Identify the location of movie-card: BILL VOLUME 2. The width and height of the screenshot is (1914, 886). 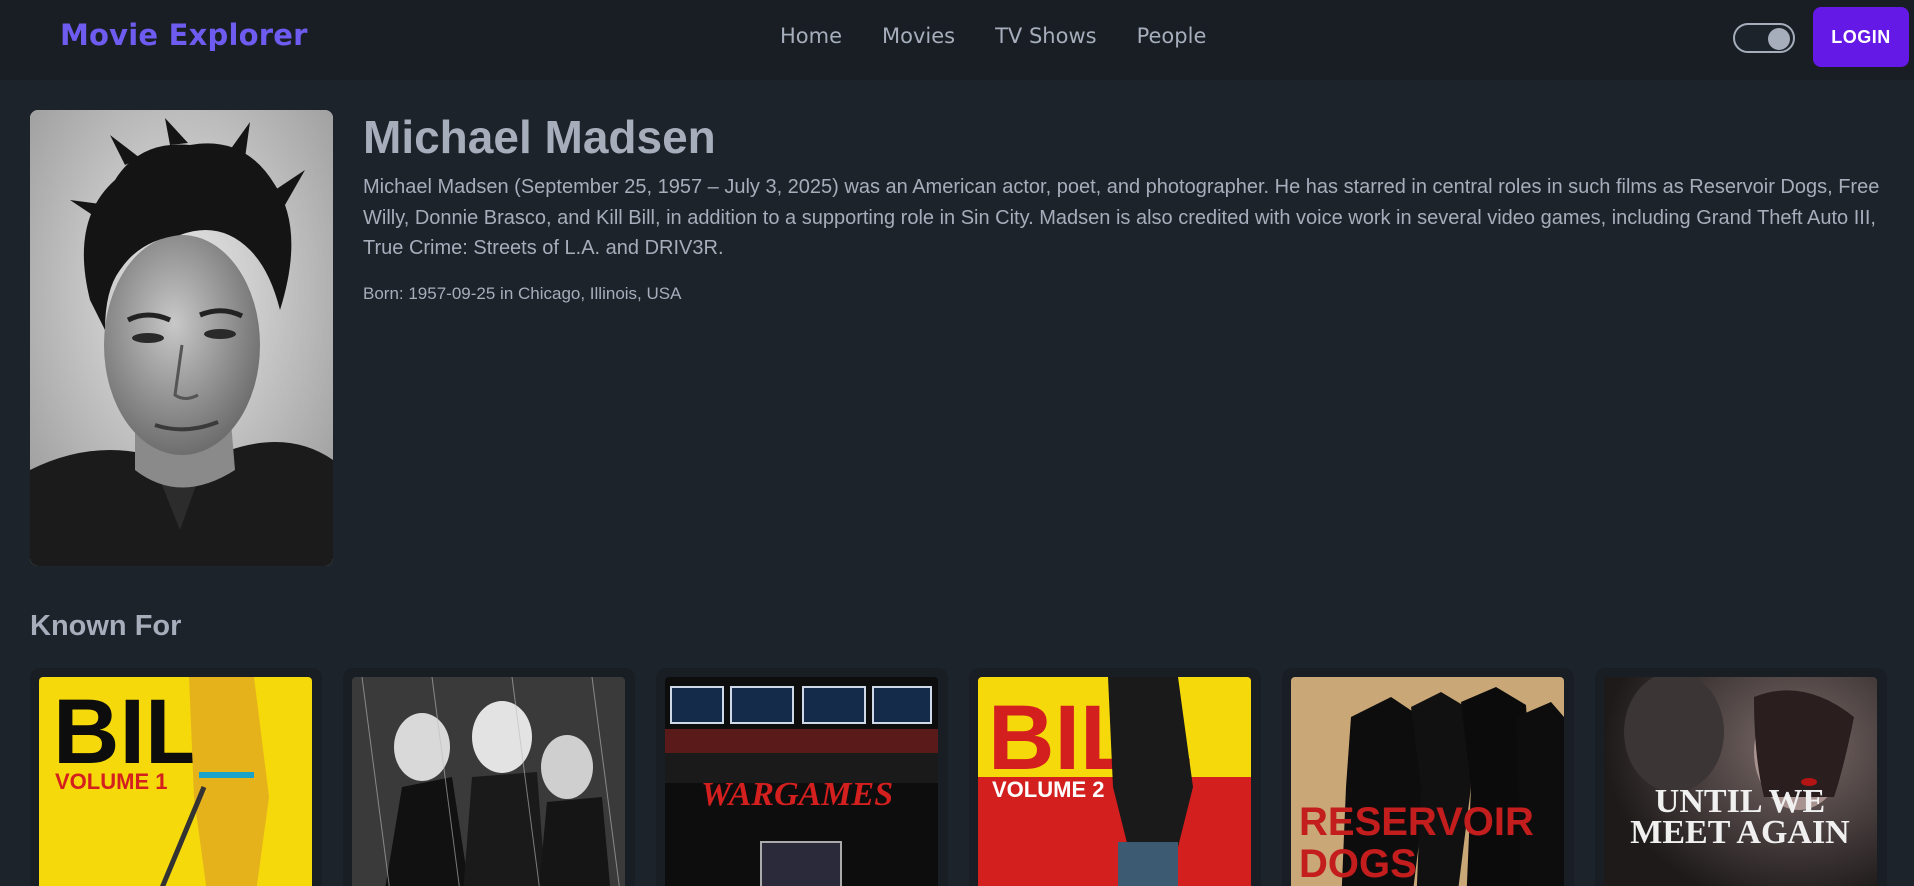
(1115, 777).